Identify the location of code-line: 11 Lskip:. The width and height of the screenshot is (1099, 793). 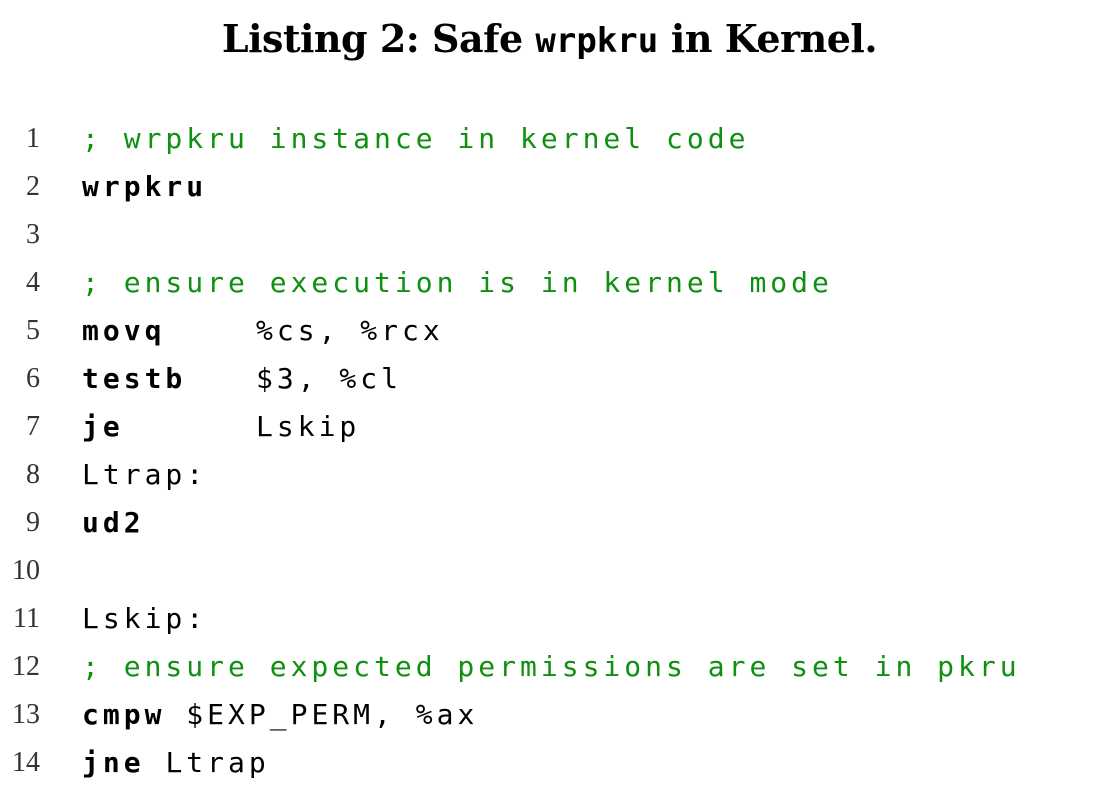
(549, 619).